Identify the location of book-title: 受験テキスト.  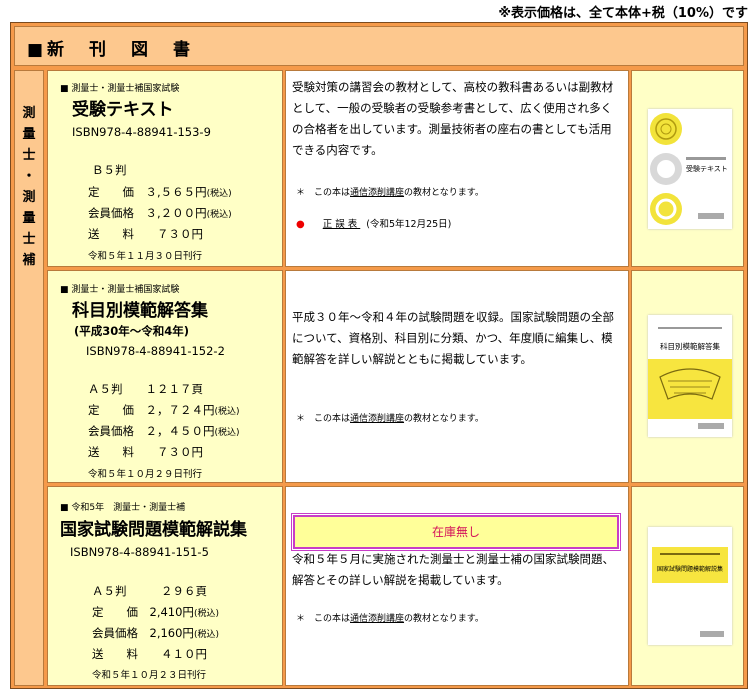
(123, 110).